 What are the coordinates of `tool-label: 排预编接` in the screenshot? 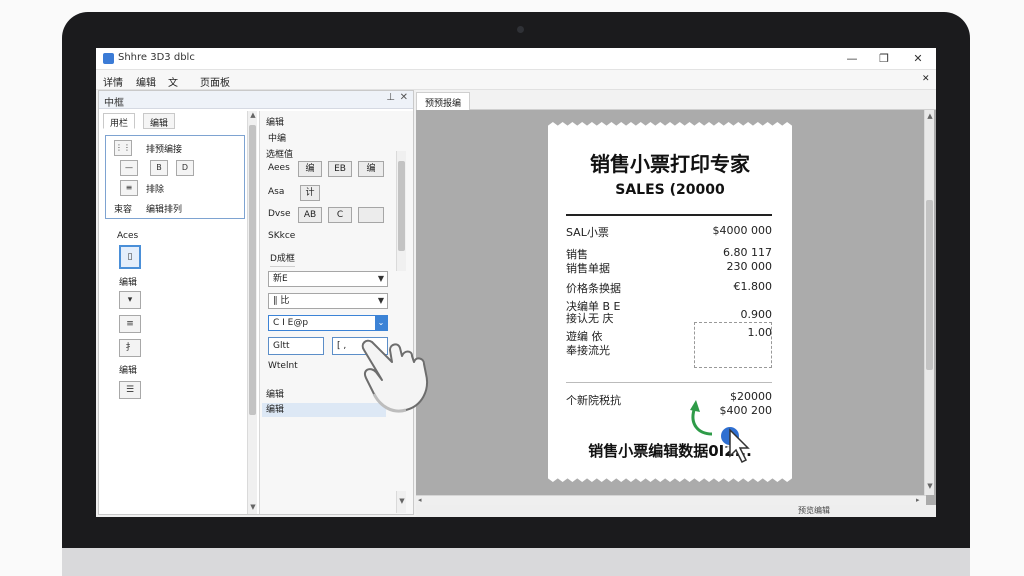 It's located at (164, 150).